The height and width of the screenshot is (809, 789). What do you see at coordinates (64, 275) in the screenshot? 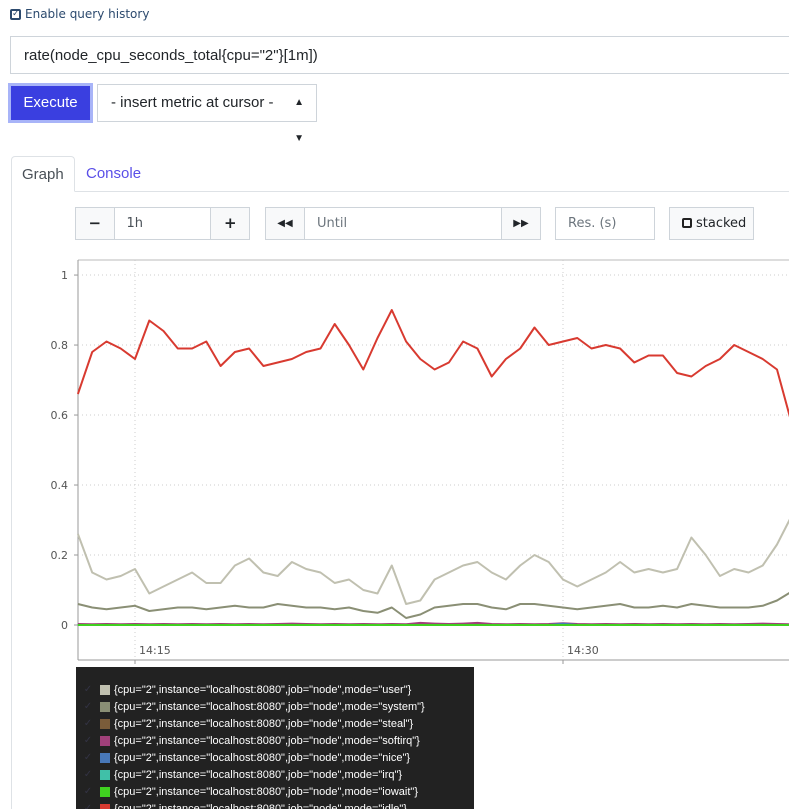
I see `y-tick-label: 1` at bounding box center [64, 275].